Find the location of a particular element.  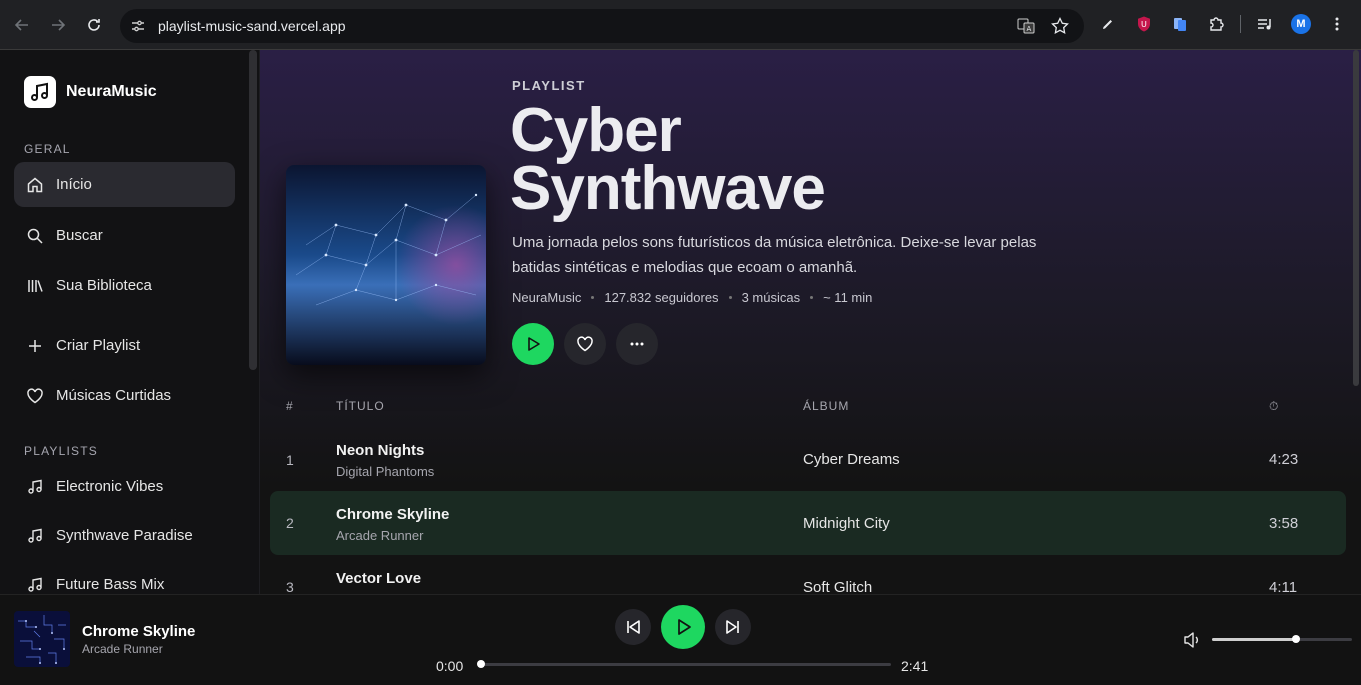

like-playlist-button is located at coordinates (585, 344).